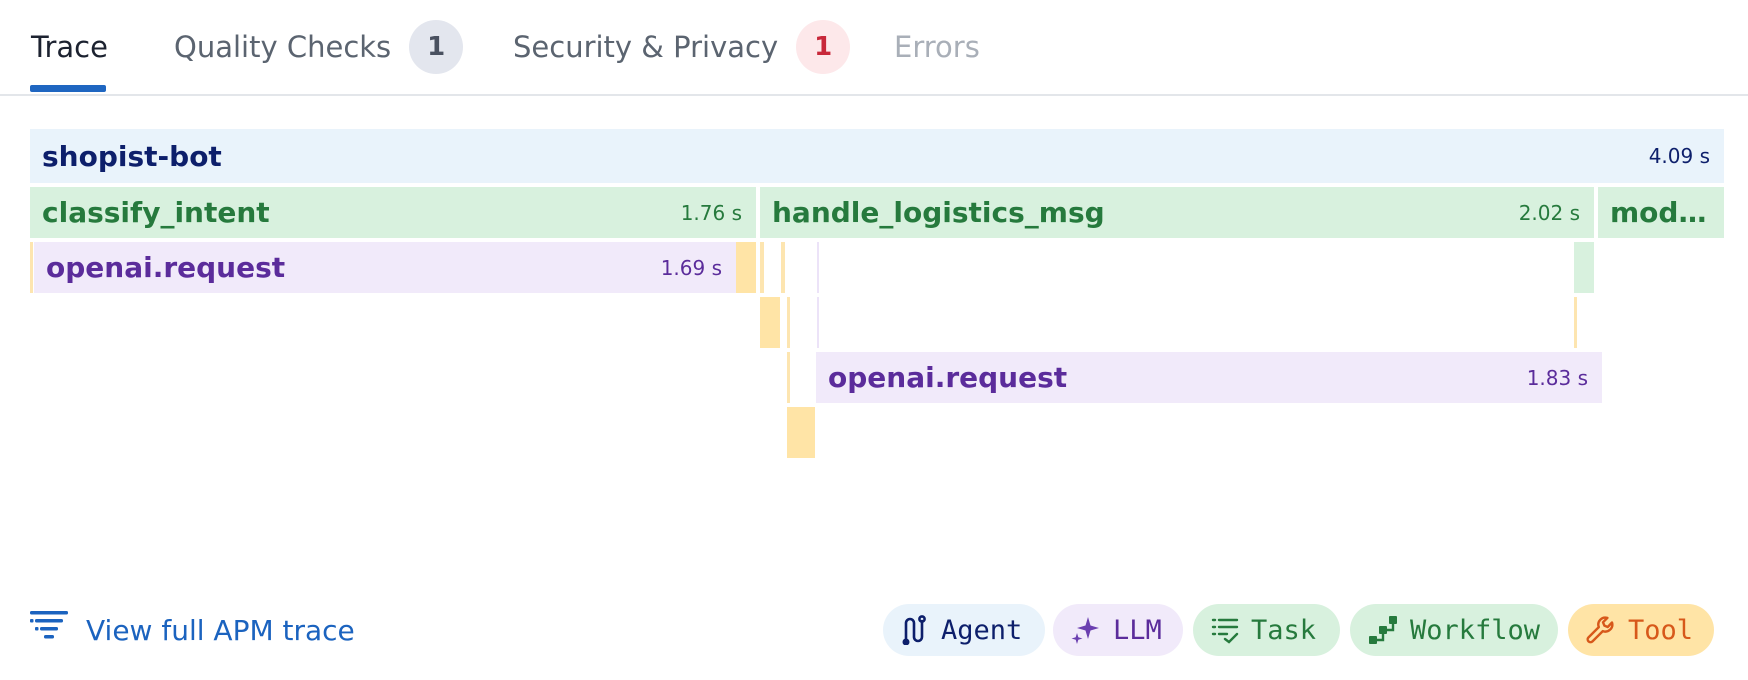 This screenshot has width=1748, height=680. Describe the element at coordinates (1679, 156) in the screenshot. I see `span-duration: 4.09 s` at that location.